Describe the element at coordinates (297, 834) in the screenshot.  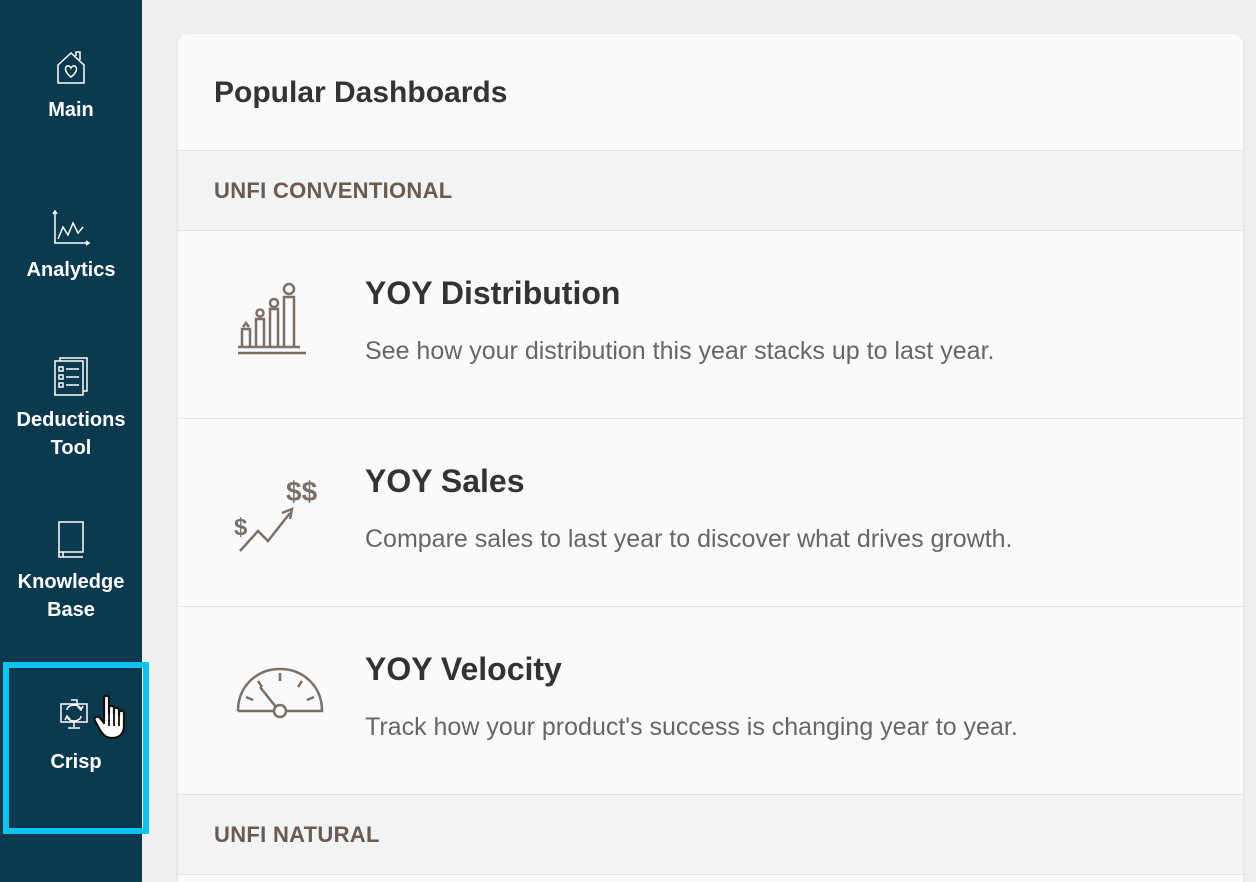
I see `section-label: UNFI NATURAL` at that location.